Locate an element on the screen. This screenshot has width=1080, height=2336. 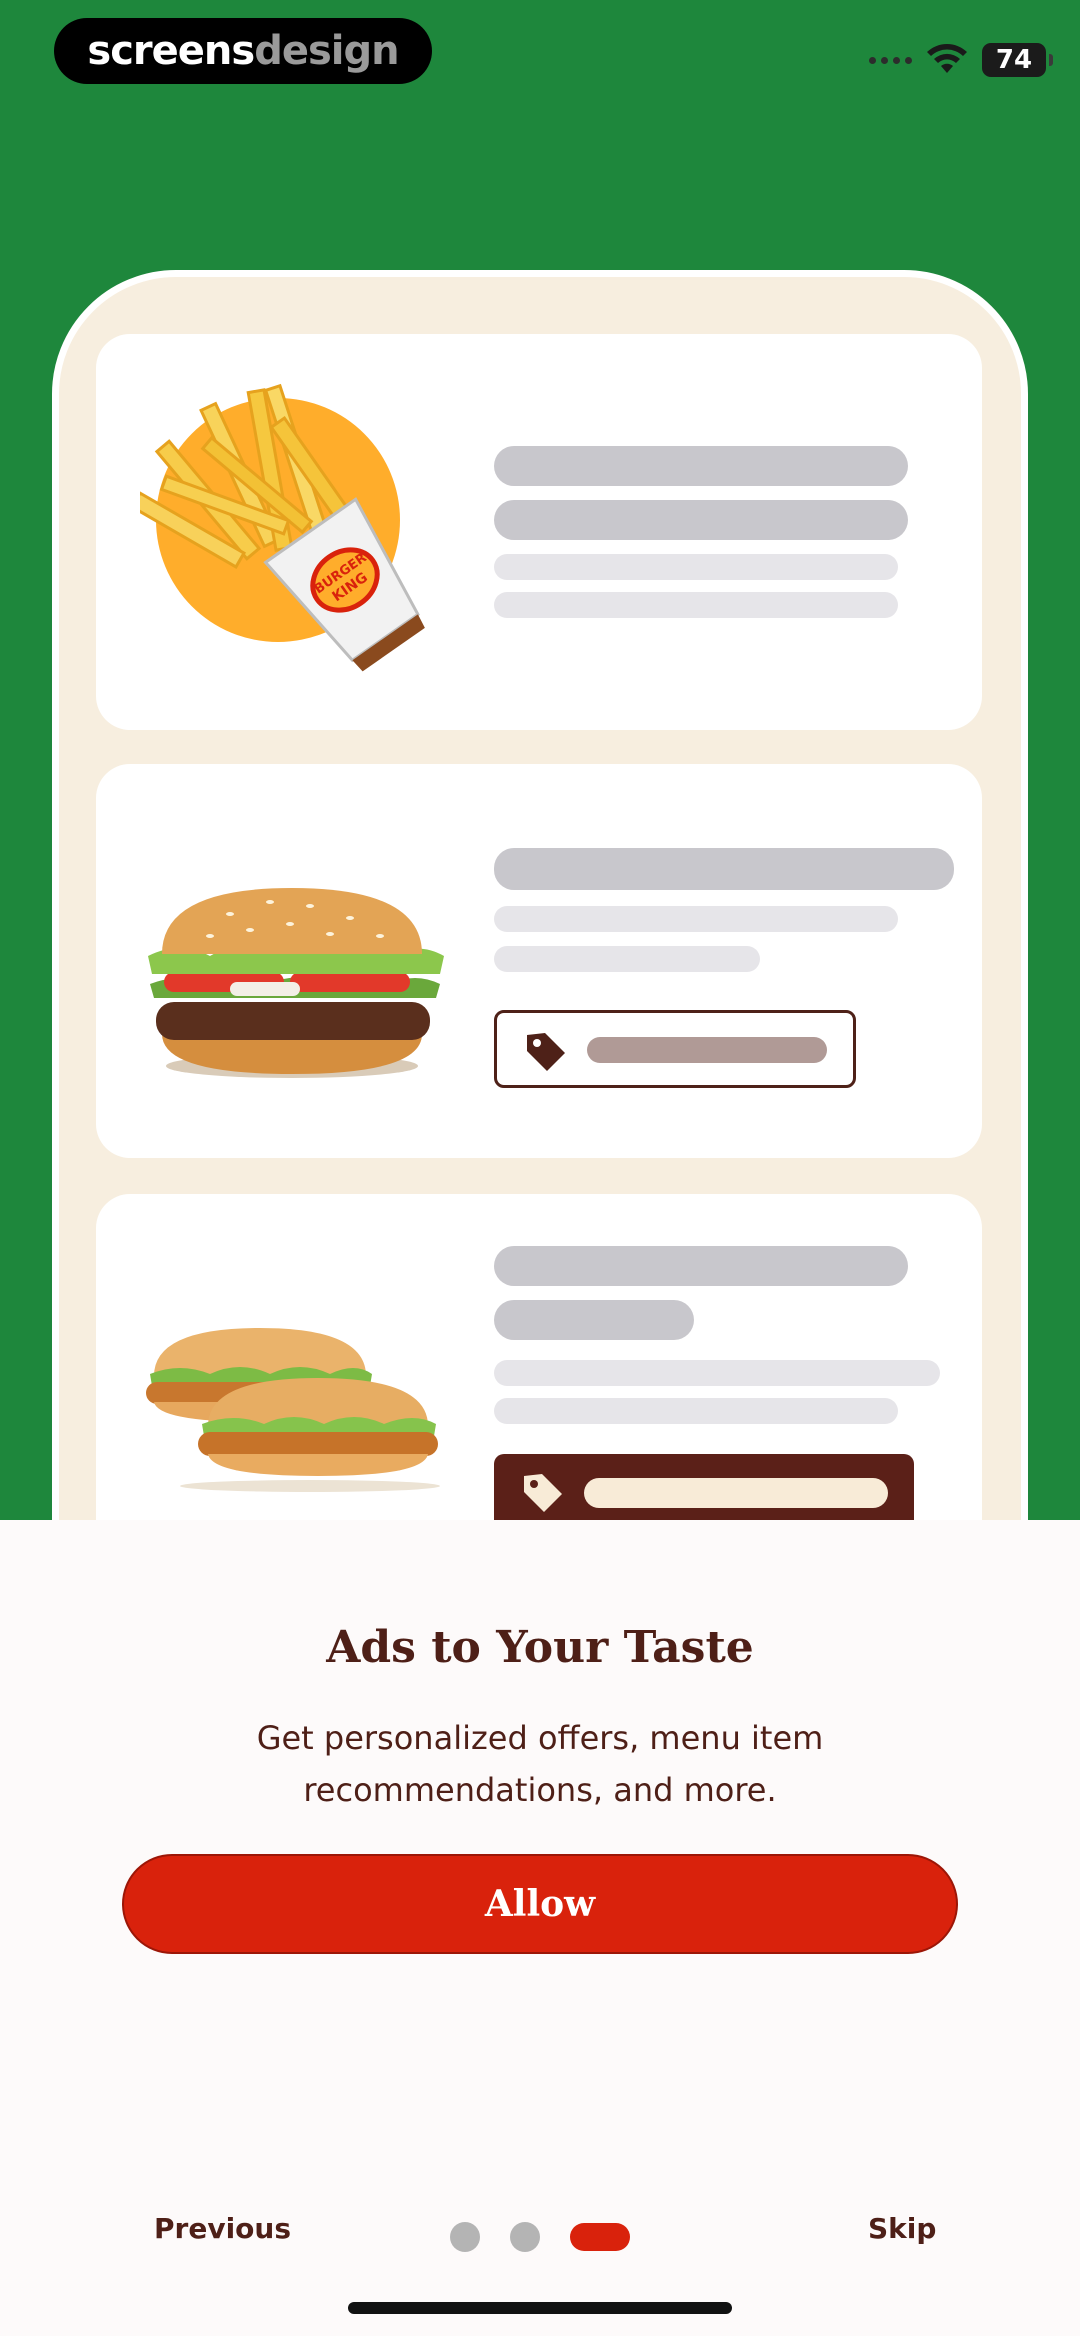
watermark-part2: design is located at coordinates (326, 51).